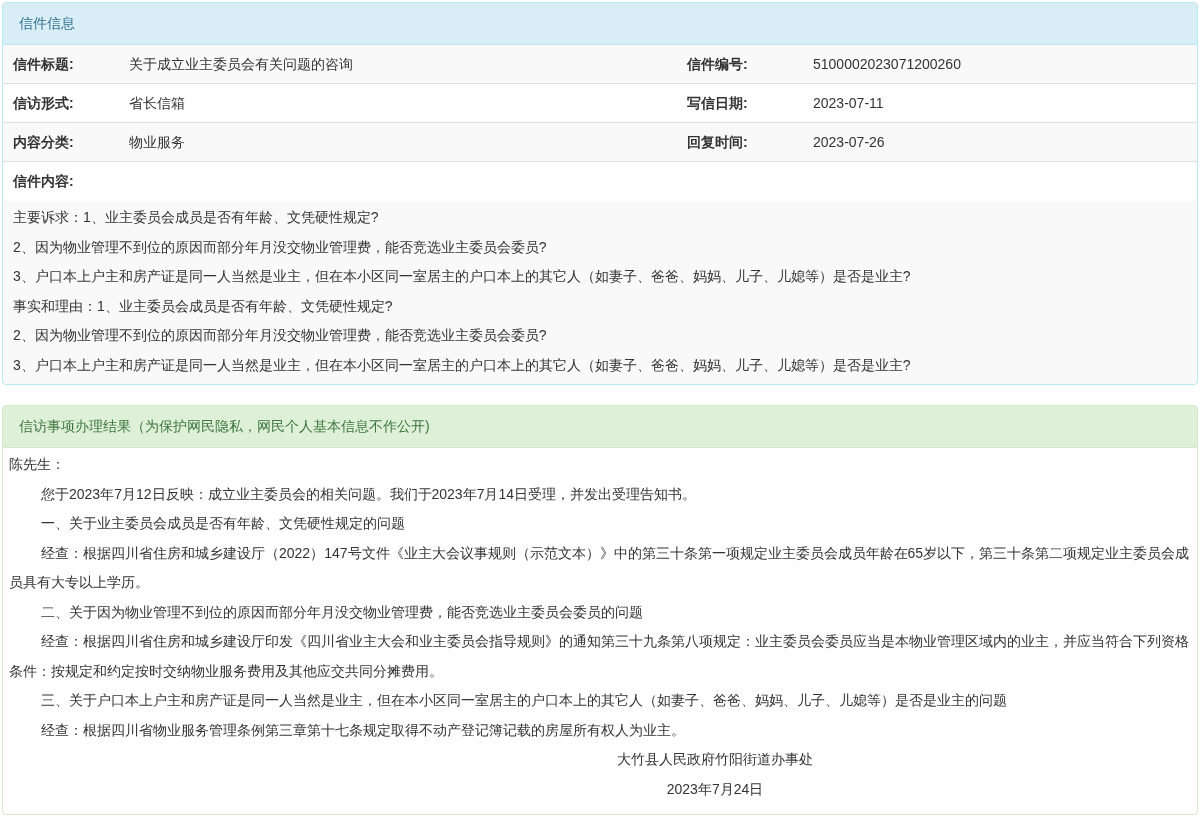 The image size is (1200, 824). What do you see at coordinates (715, 759) in the screenshot?
I see `signature-line: 大竹县人民政府竹阳街道办事处` at bounding box center [715, 759].